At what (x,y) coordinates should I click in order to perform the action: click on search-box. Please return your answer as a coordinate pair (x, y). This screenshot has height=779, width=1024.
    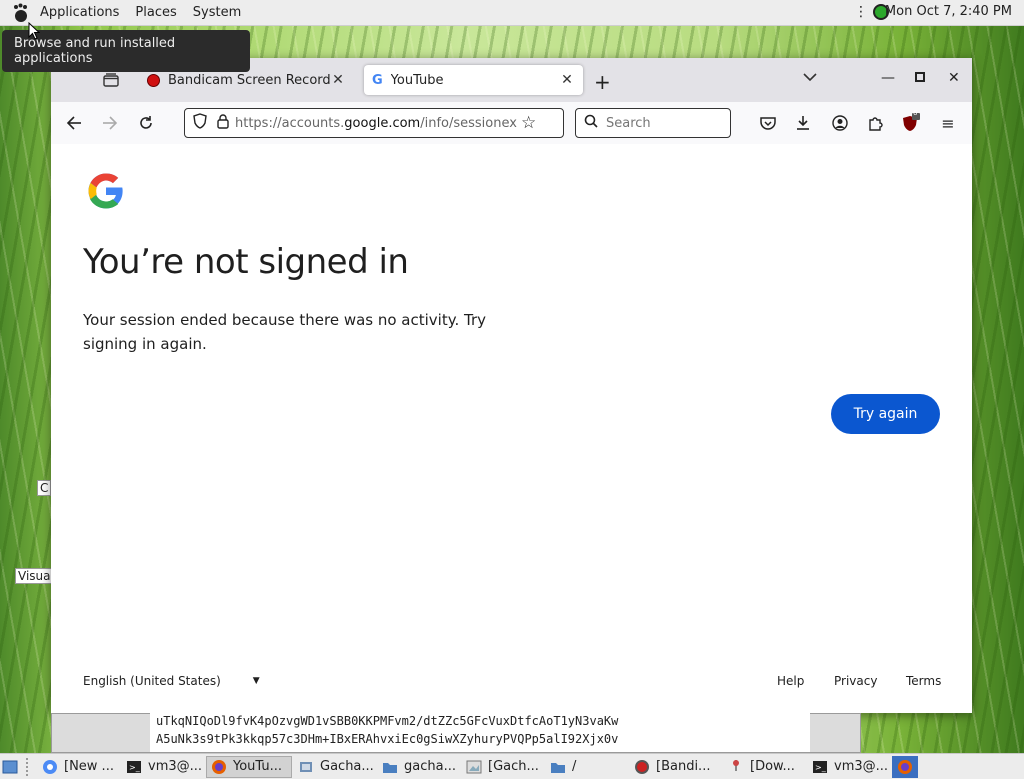
    Looking at the image, I should click on (653, 123).